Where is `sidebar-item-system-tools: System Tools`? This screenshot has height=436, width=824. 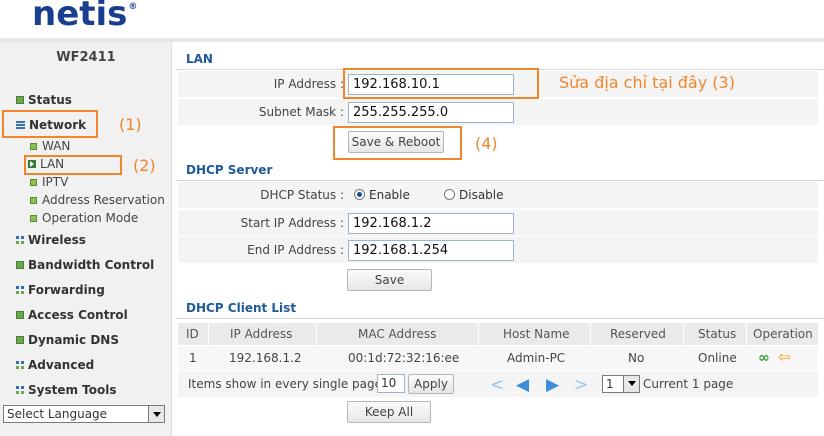 sidebar-item-system-tools: System Tools is located at coordinates (66, 390).